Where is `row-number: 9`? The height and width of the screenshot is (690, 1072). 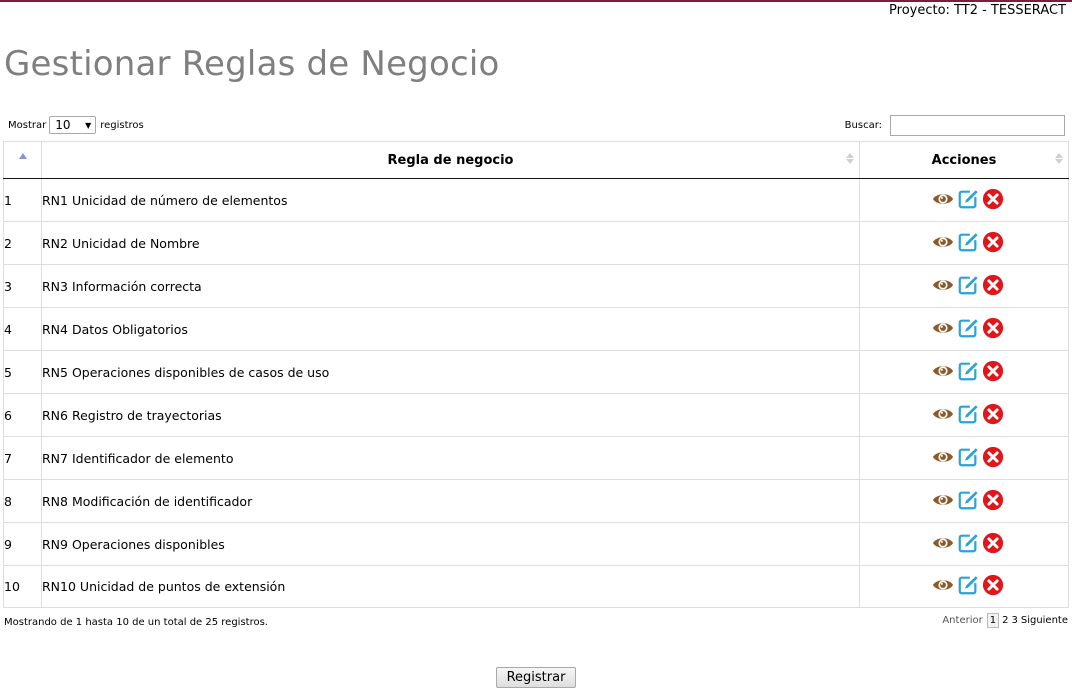 row-number: 9 is located at coordinates (22, 544).